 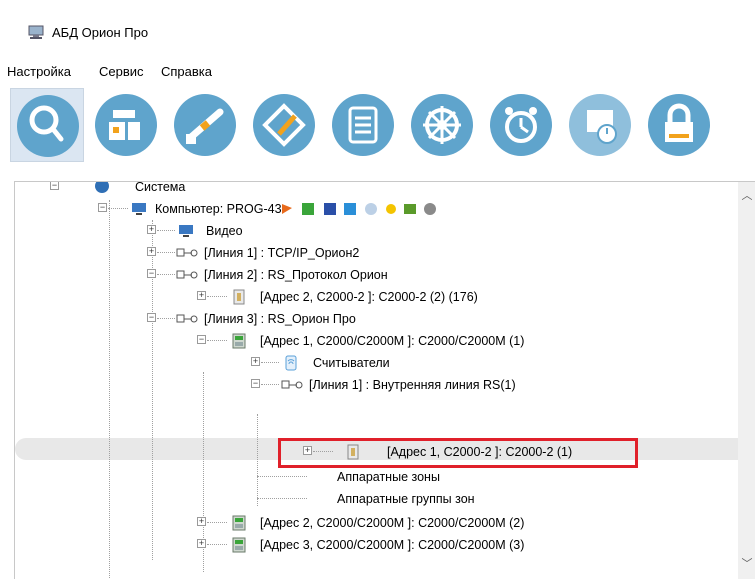 I want to click on toolbar-schedule-button, so click(x=600, y=125).